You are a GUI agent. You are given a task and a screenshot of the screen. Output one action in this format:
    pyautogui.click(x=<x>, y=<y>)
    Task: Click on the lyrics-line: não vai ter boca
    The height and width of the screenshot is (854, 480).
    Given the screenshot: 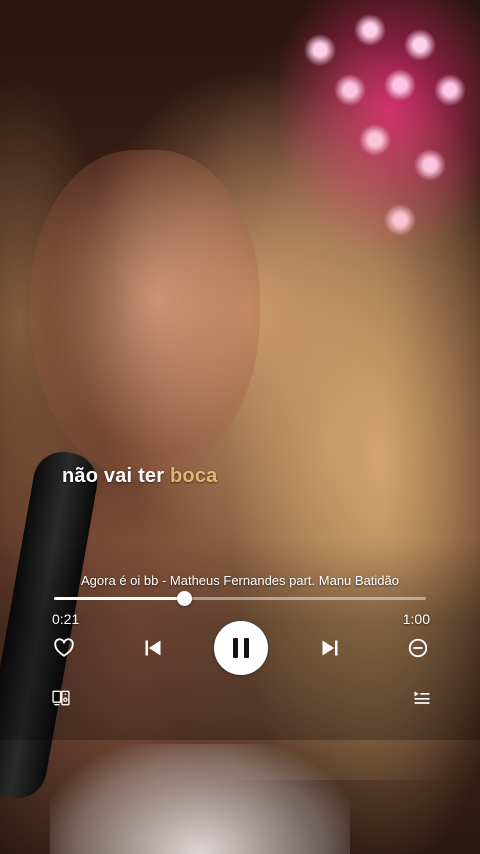 What is the action you would take?
    pyautogui.click(x=139, y=476)
    